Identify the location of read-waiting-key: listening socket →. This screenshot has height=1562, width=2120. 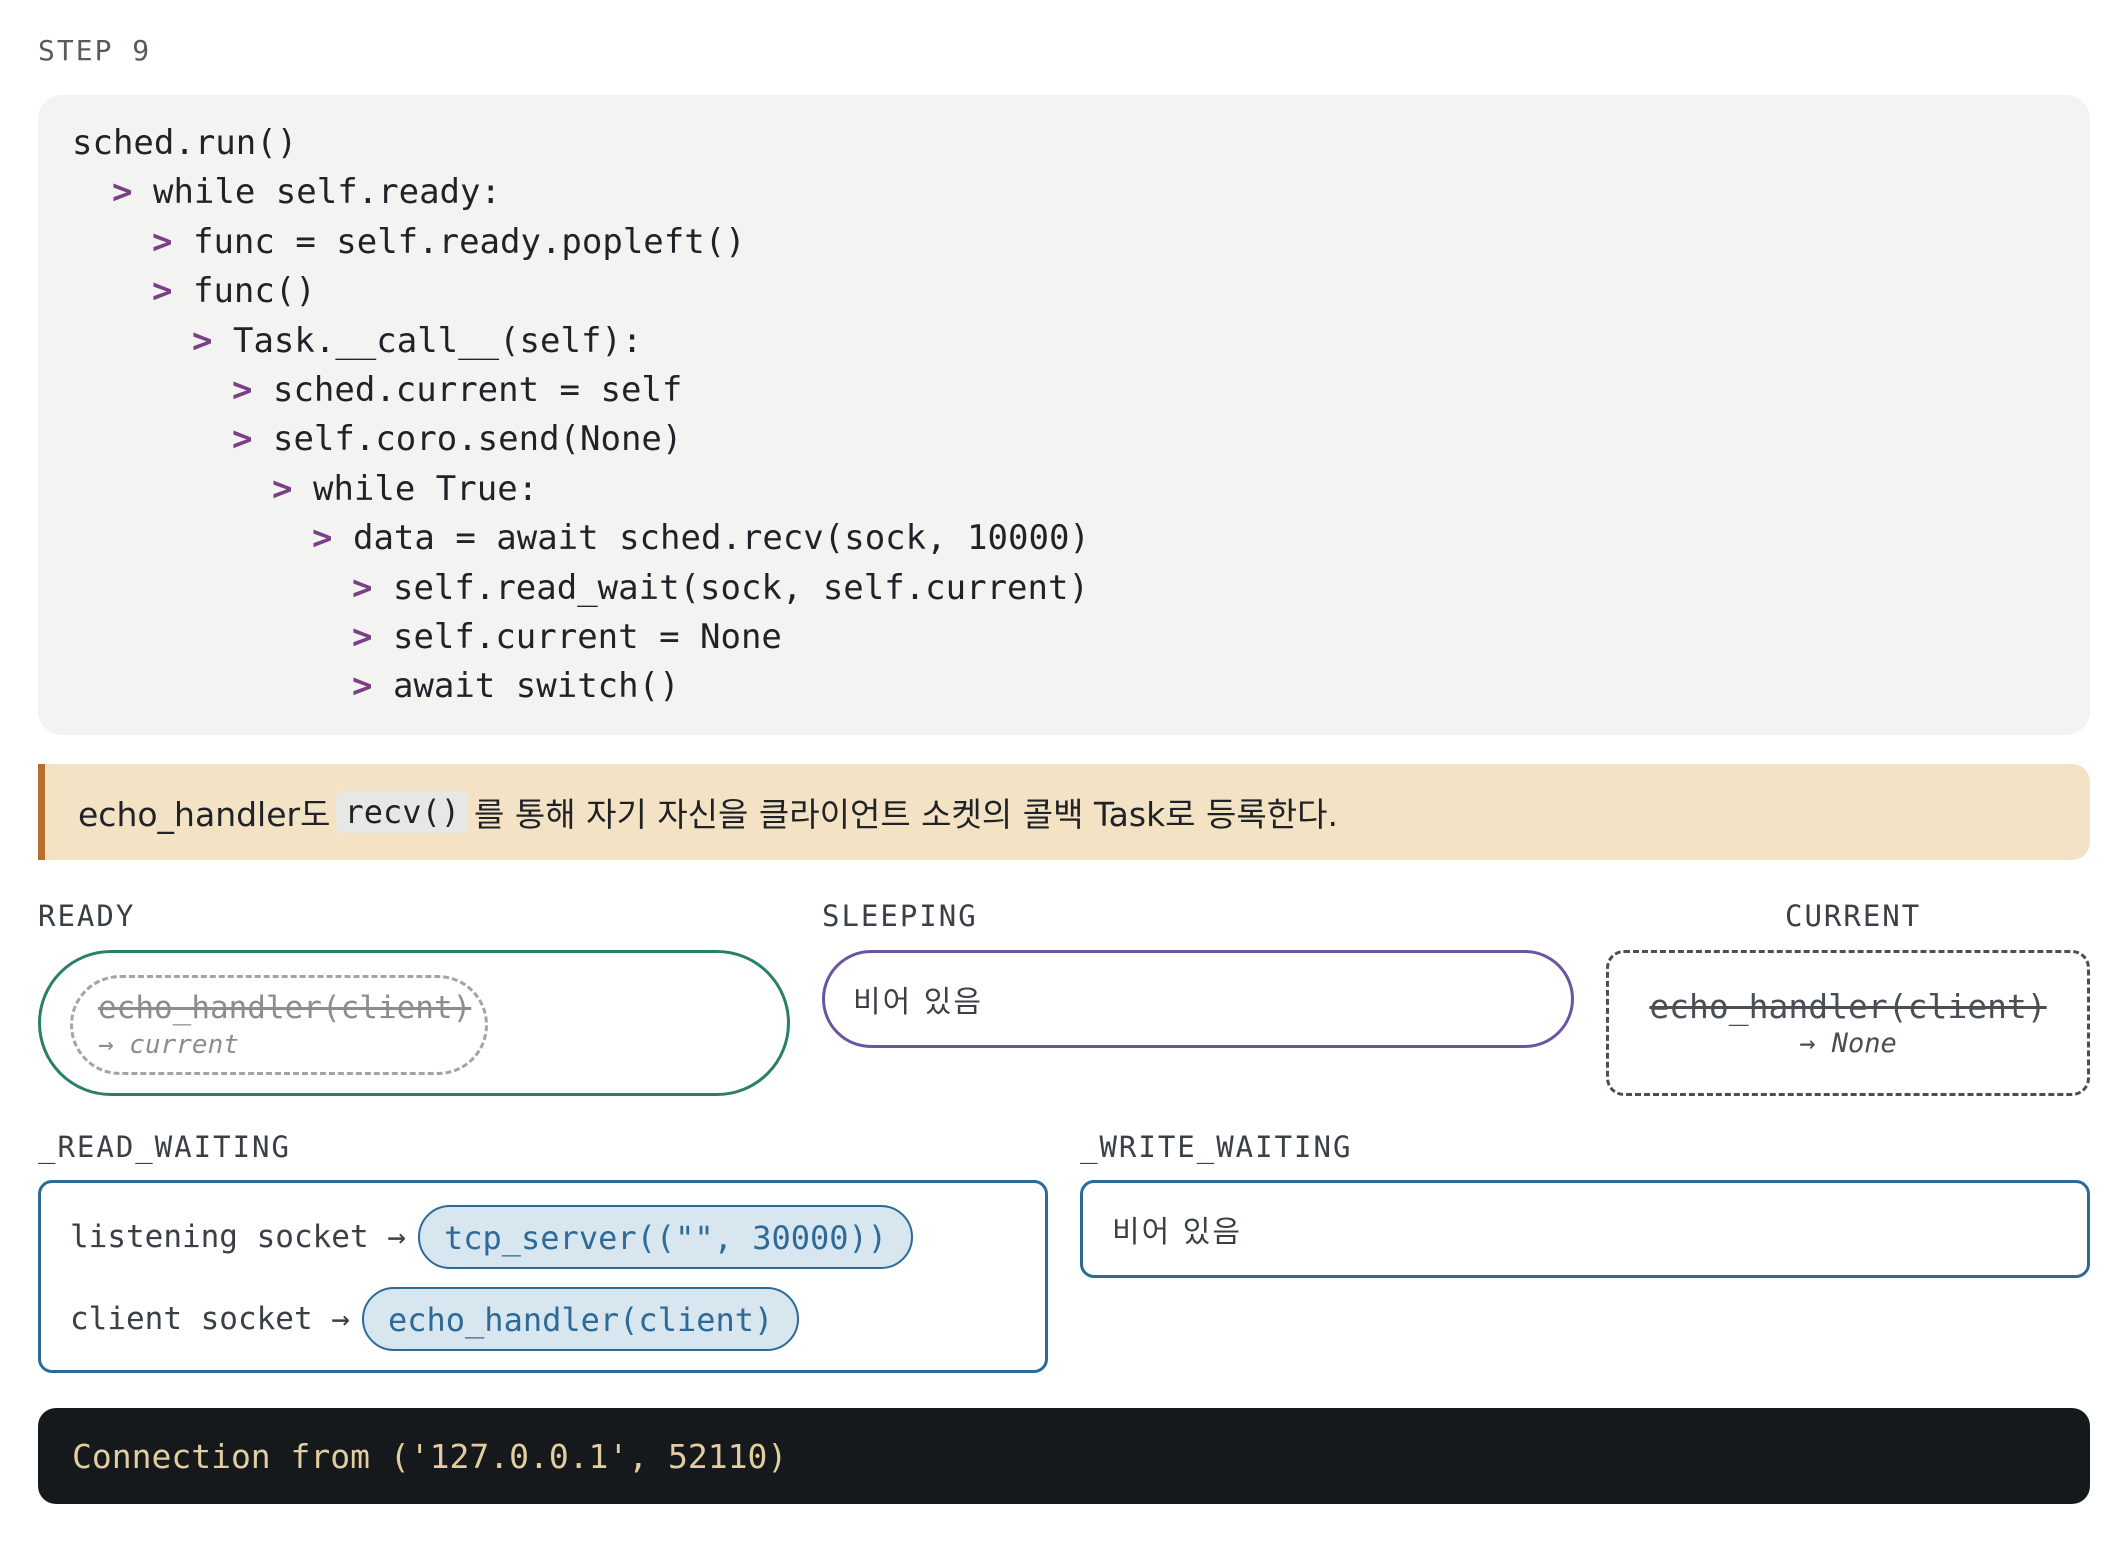
(238, 1237).